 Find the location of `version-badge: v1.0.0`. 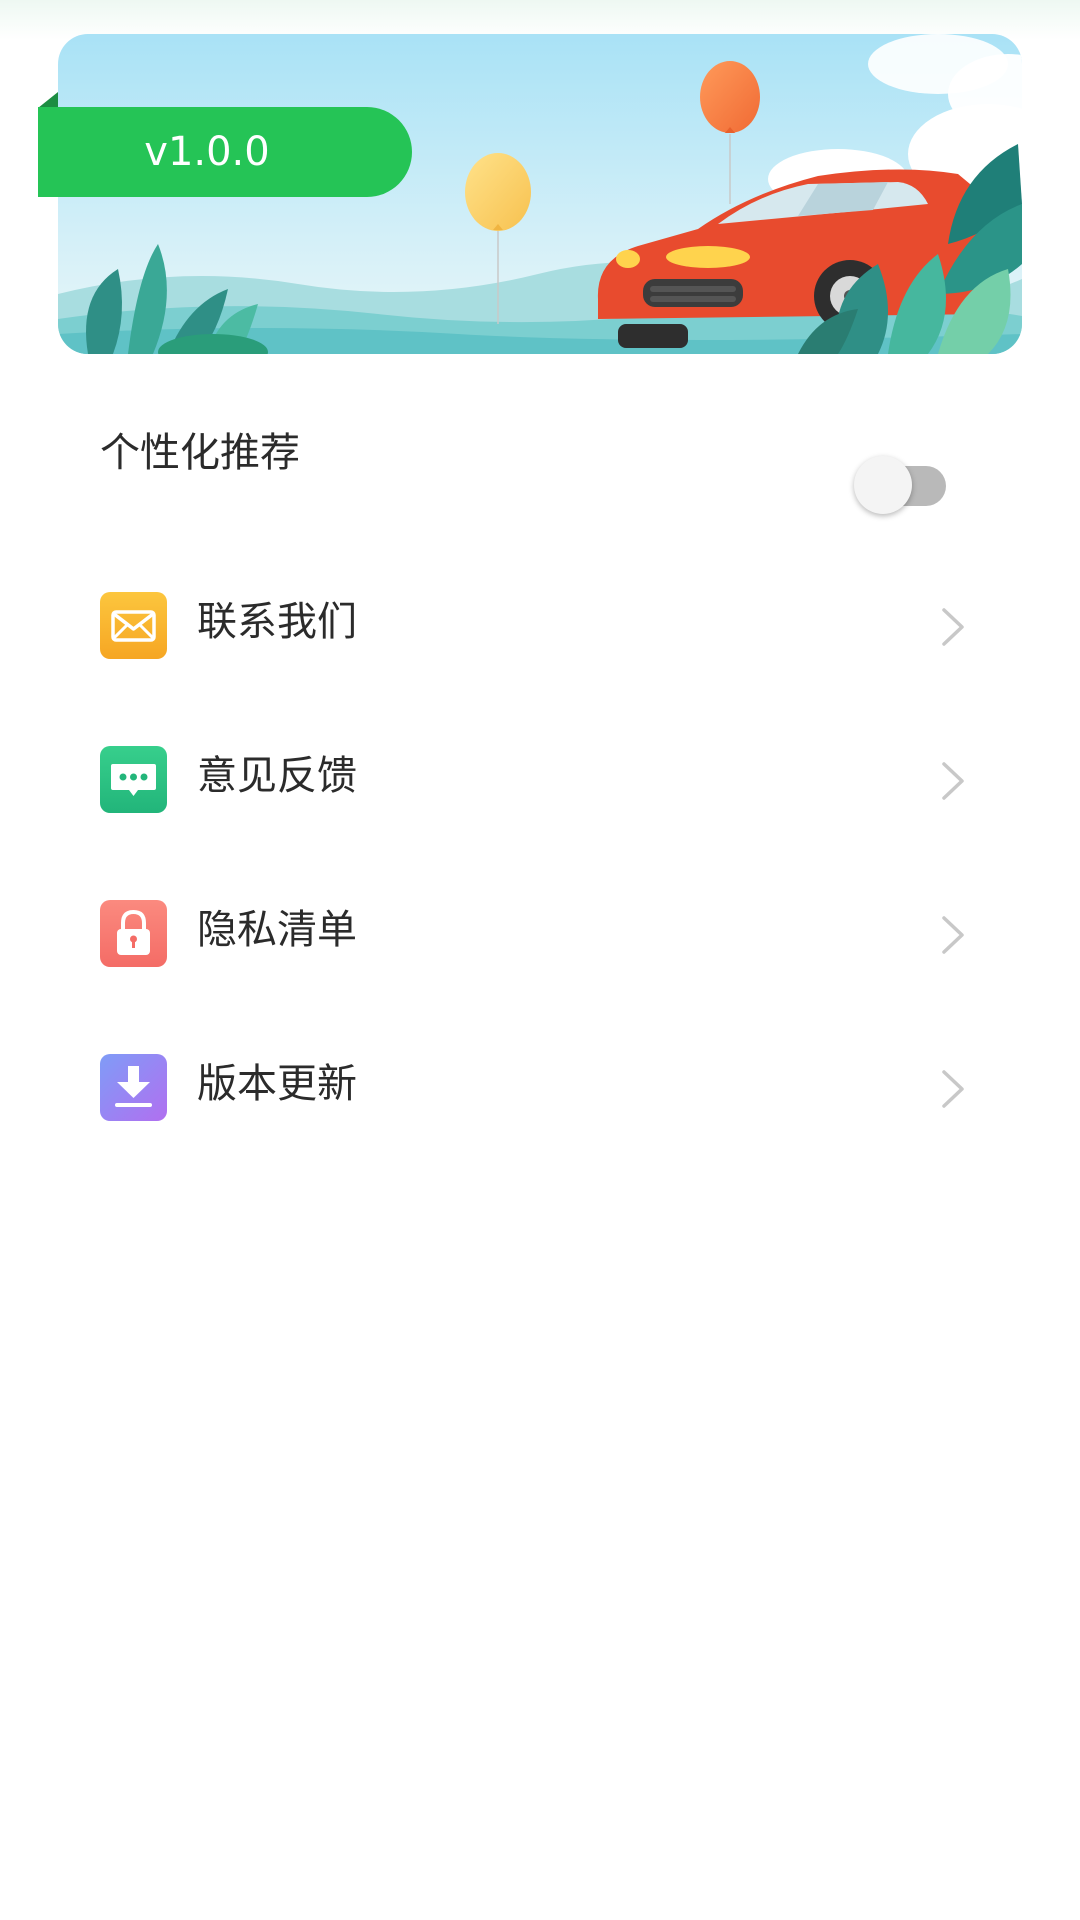

version-badge: v1.0.0 is located at coordinates (225, 152).